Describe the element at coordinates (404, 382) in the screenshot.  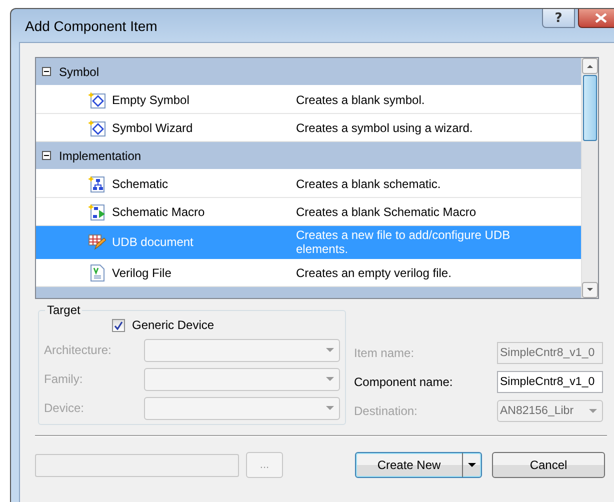
I see `field-label: Component name:` at that location.